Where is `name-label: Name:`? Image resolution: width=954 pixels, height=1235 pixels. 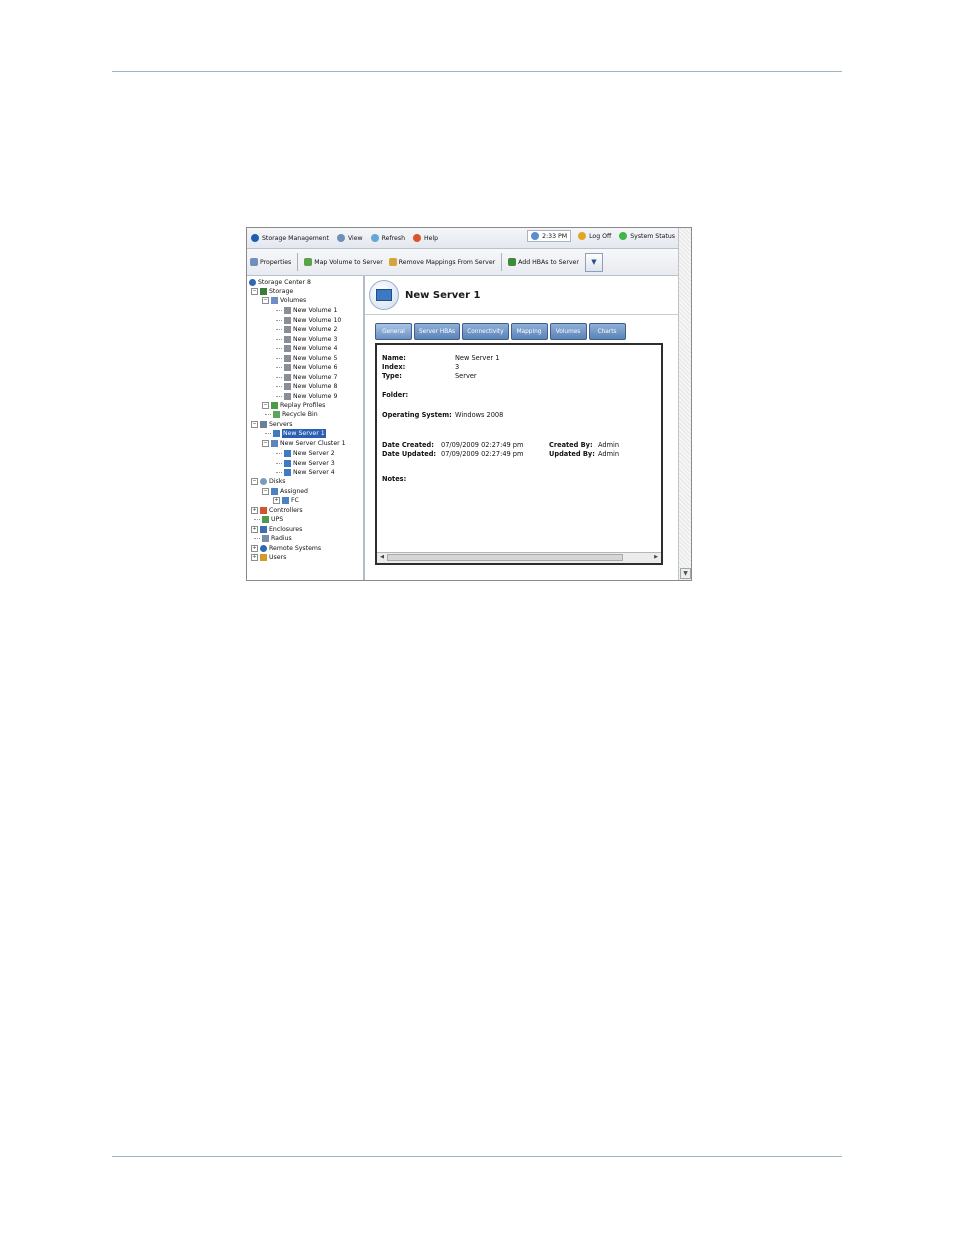
name-label: Name: is located at coordinates (394, 358).